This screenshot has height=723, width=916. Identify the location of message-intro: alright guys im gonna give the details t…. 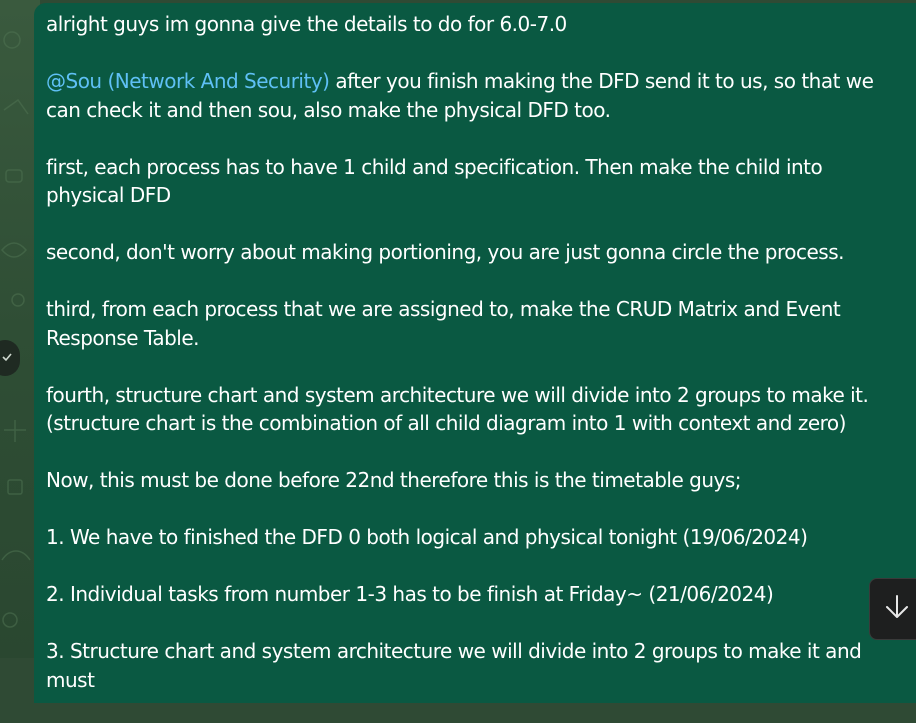
(306, 24).